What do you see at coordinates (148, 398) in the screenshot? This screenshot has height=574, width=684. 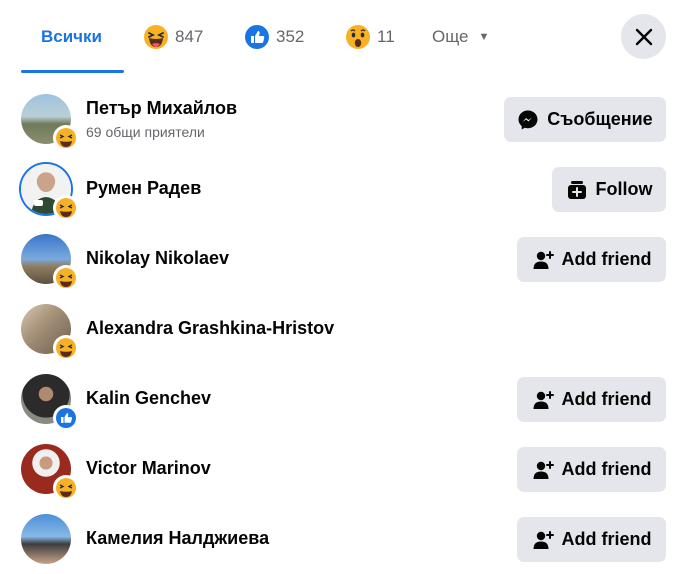 I see `person-name: Kalin Genchev` at bounding box center [148, 398].